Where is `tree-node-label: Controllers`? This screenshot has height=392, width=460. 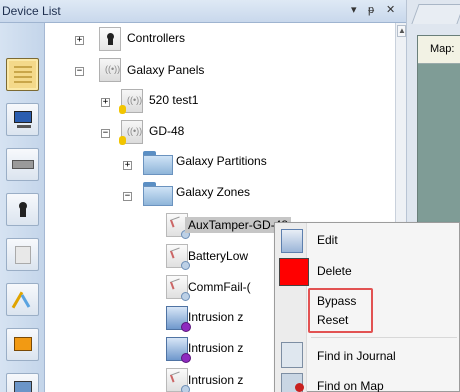
tree-node-label: Controllers is located at coordinates (156, 38).